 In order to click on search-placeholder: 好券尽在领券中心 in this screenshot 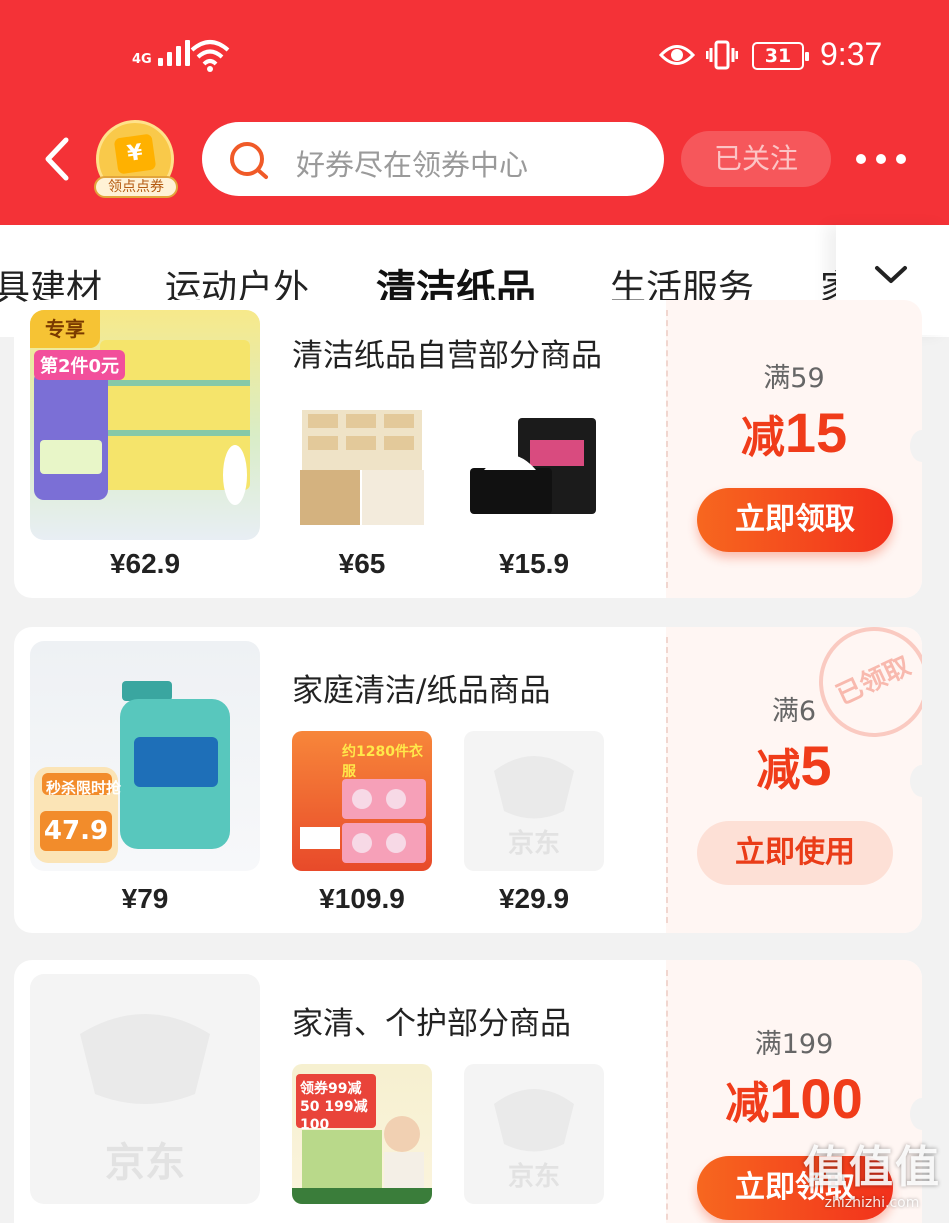, I will do `click(412, 165)`.